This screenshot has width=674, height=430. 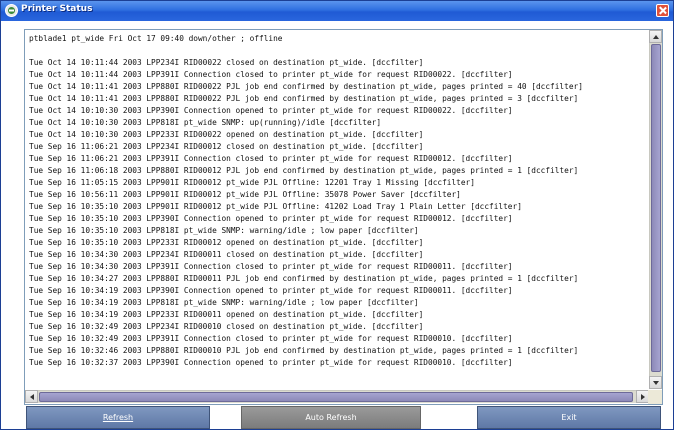 What do you see at coordinates (655, 397) in the screenshot?
I see `scrollbar-corner` at bounding box center [655, 397].